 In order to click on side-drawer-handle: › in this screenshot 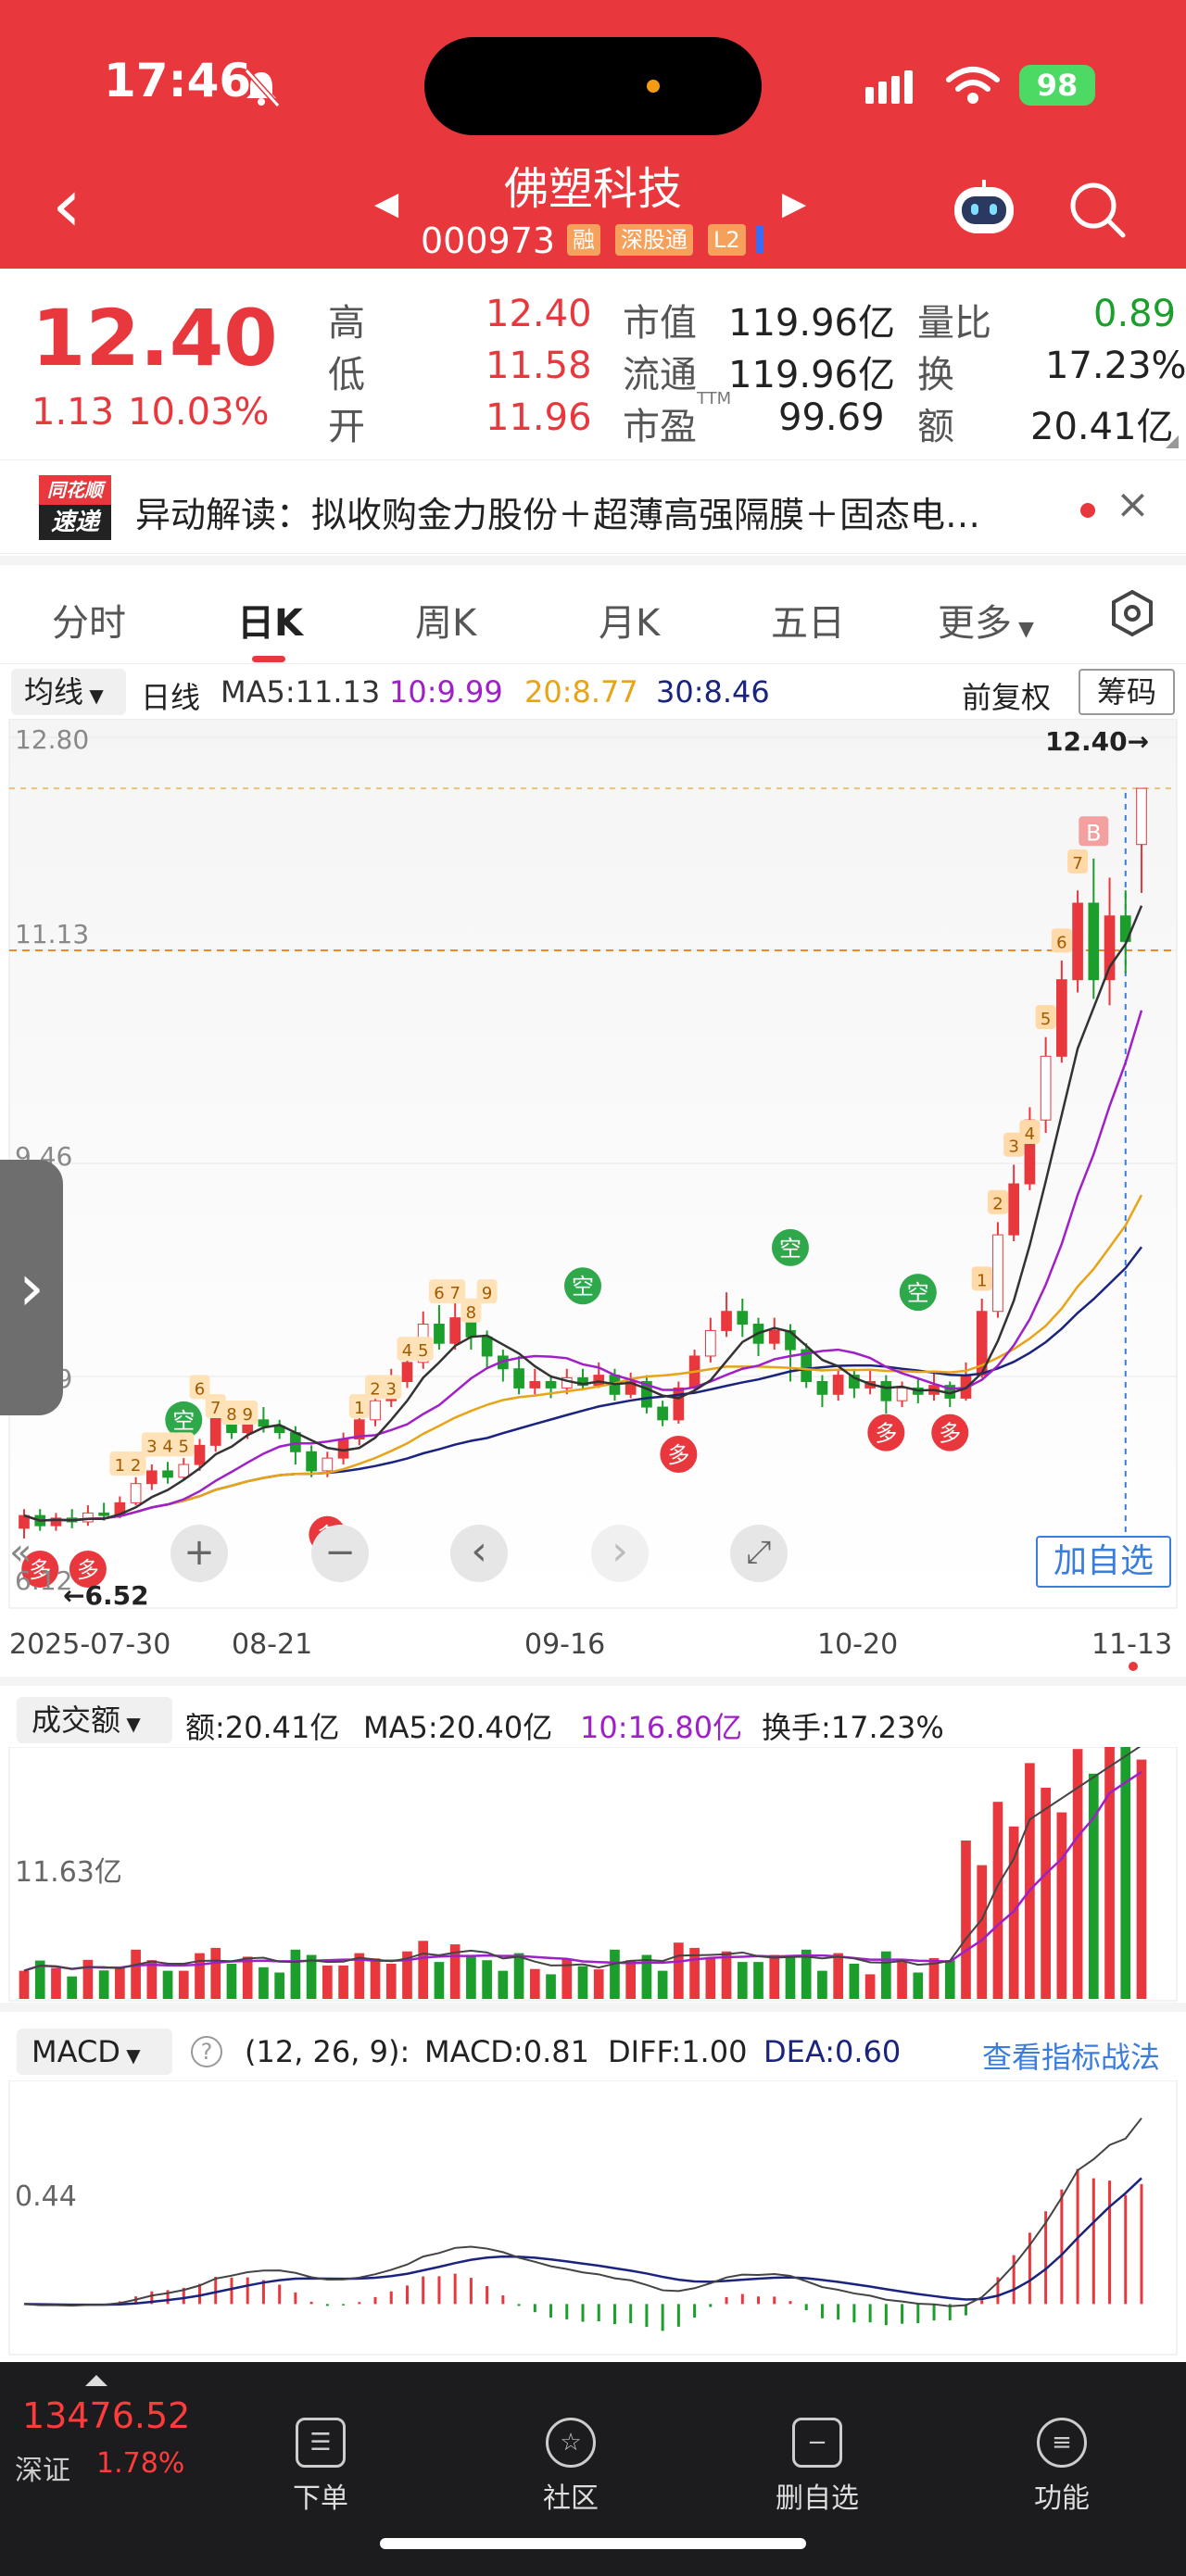, I will do `click(31, 1287)`.